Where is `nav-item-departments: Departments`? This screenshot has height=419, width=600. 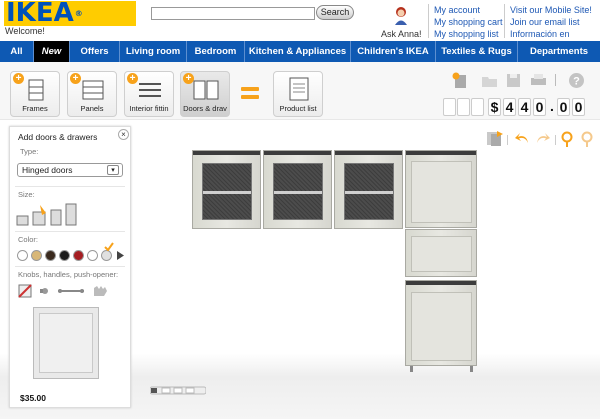
nav-item-departments: Departments is located at coordinates (558, 51).